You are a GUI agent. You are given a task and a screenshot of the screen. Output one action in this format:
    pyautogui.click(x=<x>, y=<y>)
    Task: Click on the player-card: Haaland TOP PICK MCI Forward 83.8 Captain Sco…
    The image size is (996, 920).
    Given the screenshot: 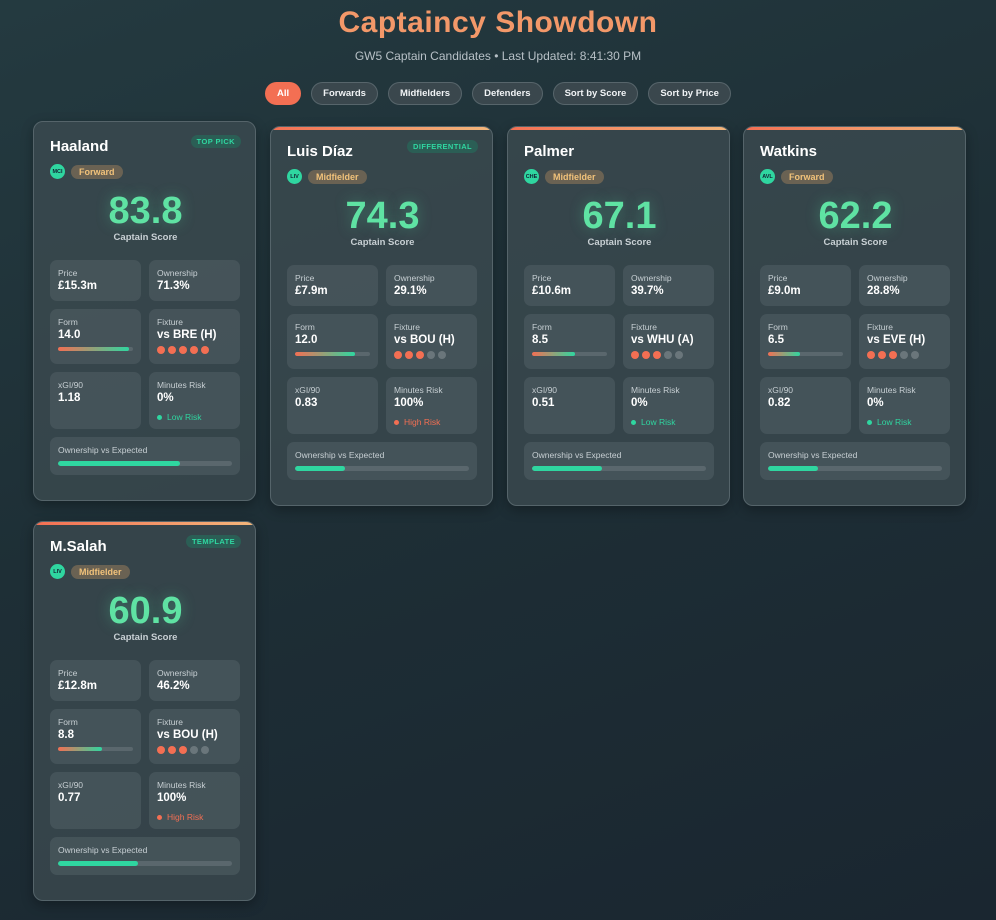 What is the action you would take?
    pyautogui.click(x=144, y=311)
    